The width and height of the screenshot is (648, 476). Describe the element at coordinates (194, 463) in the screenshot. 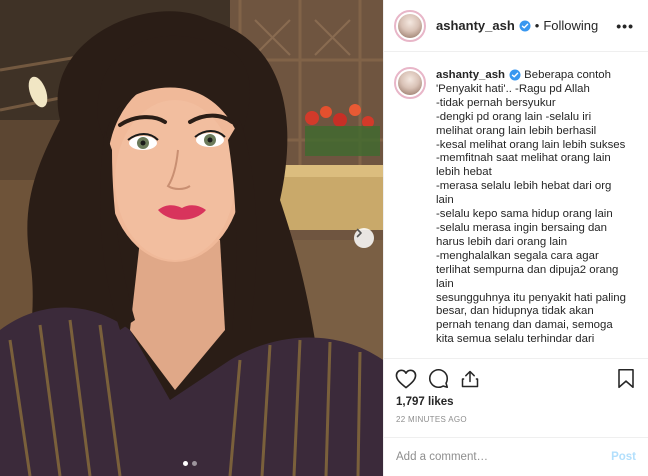

I see `carousel-dot` at that location.